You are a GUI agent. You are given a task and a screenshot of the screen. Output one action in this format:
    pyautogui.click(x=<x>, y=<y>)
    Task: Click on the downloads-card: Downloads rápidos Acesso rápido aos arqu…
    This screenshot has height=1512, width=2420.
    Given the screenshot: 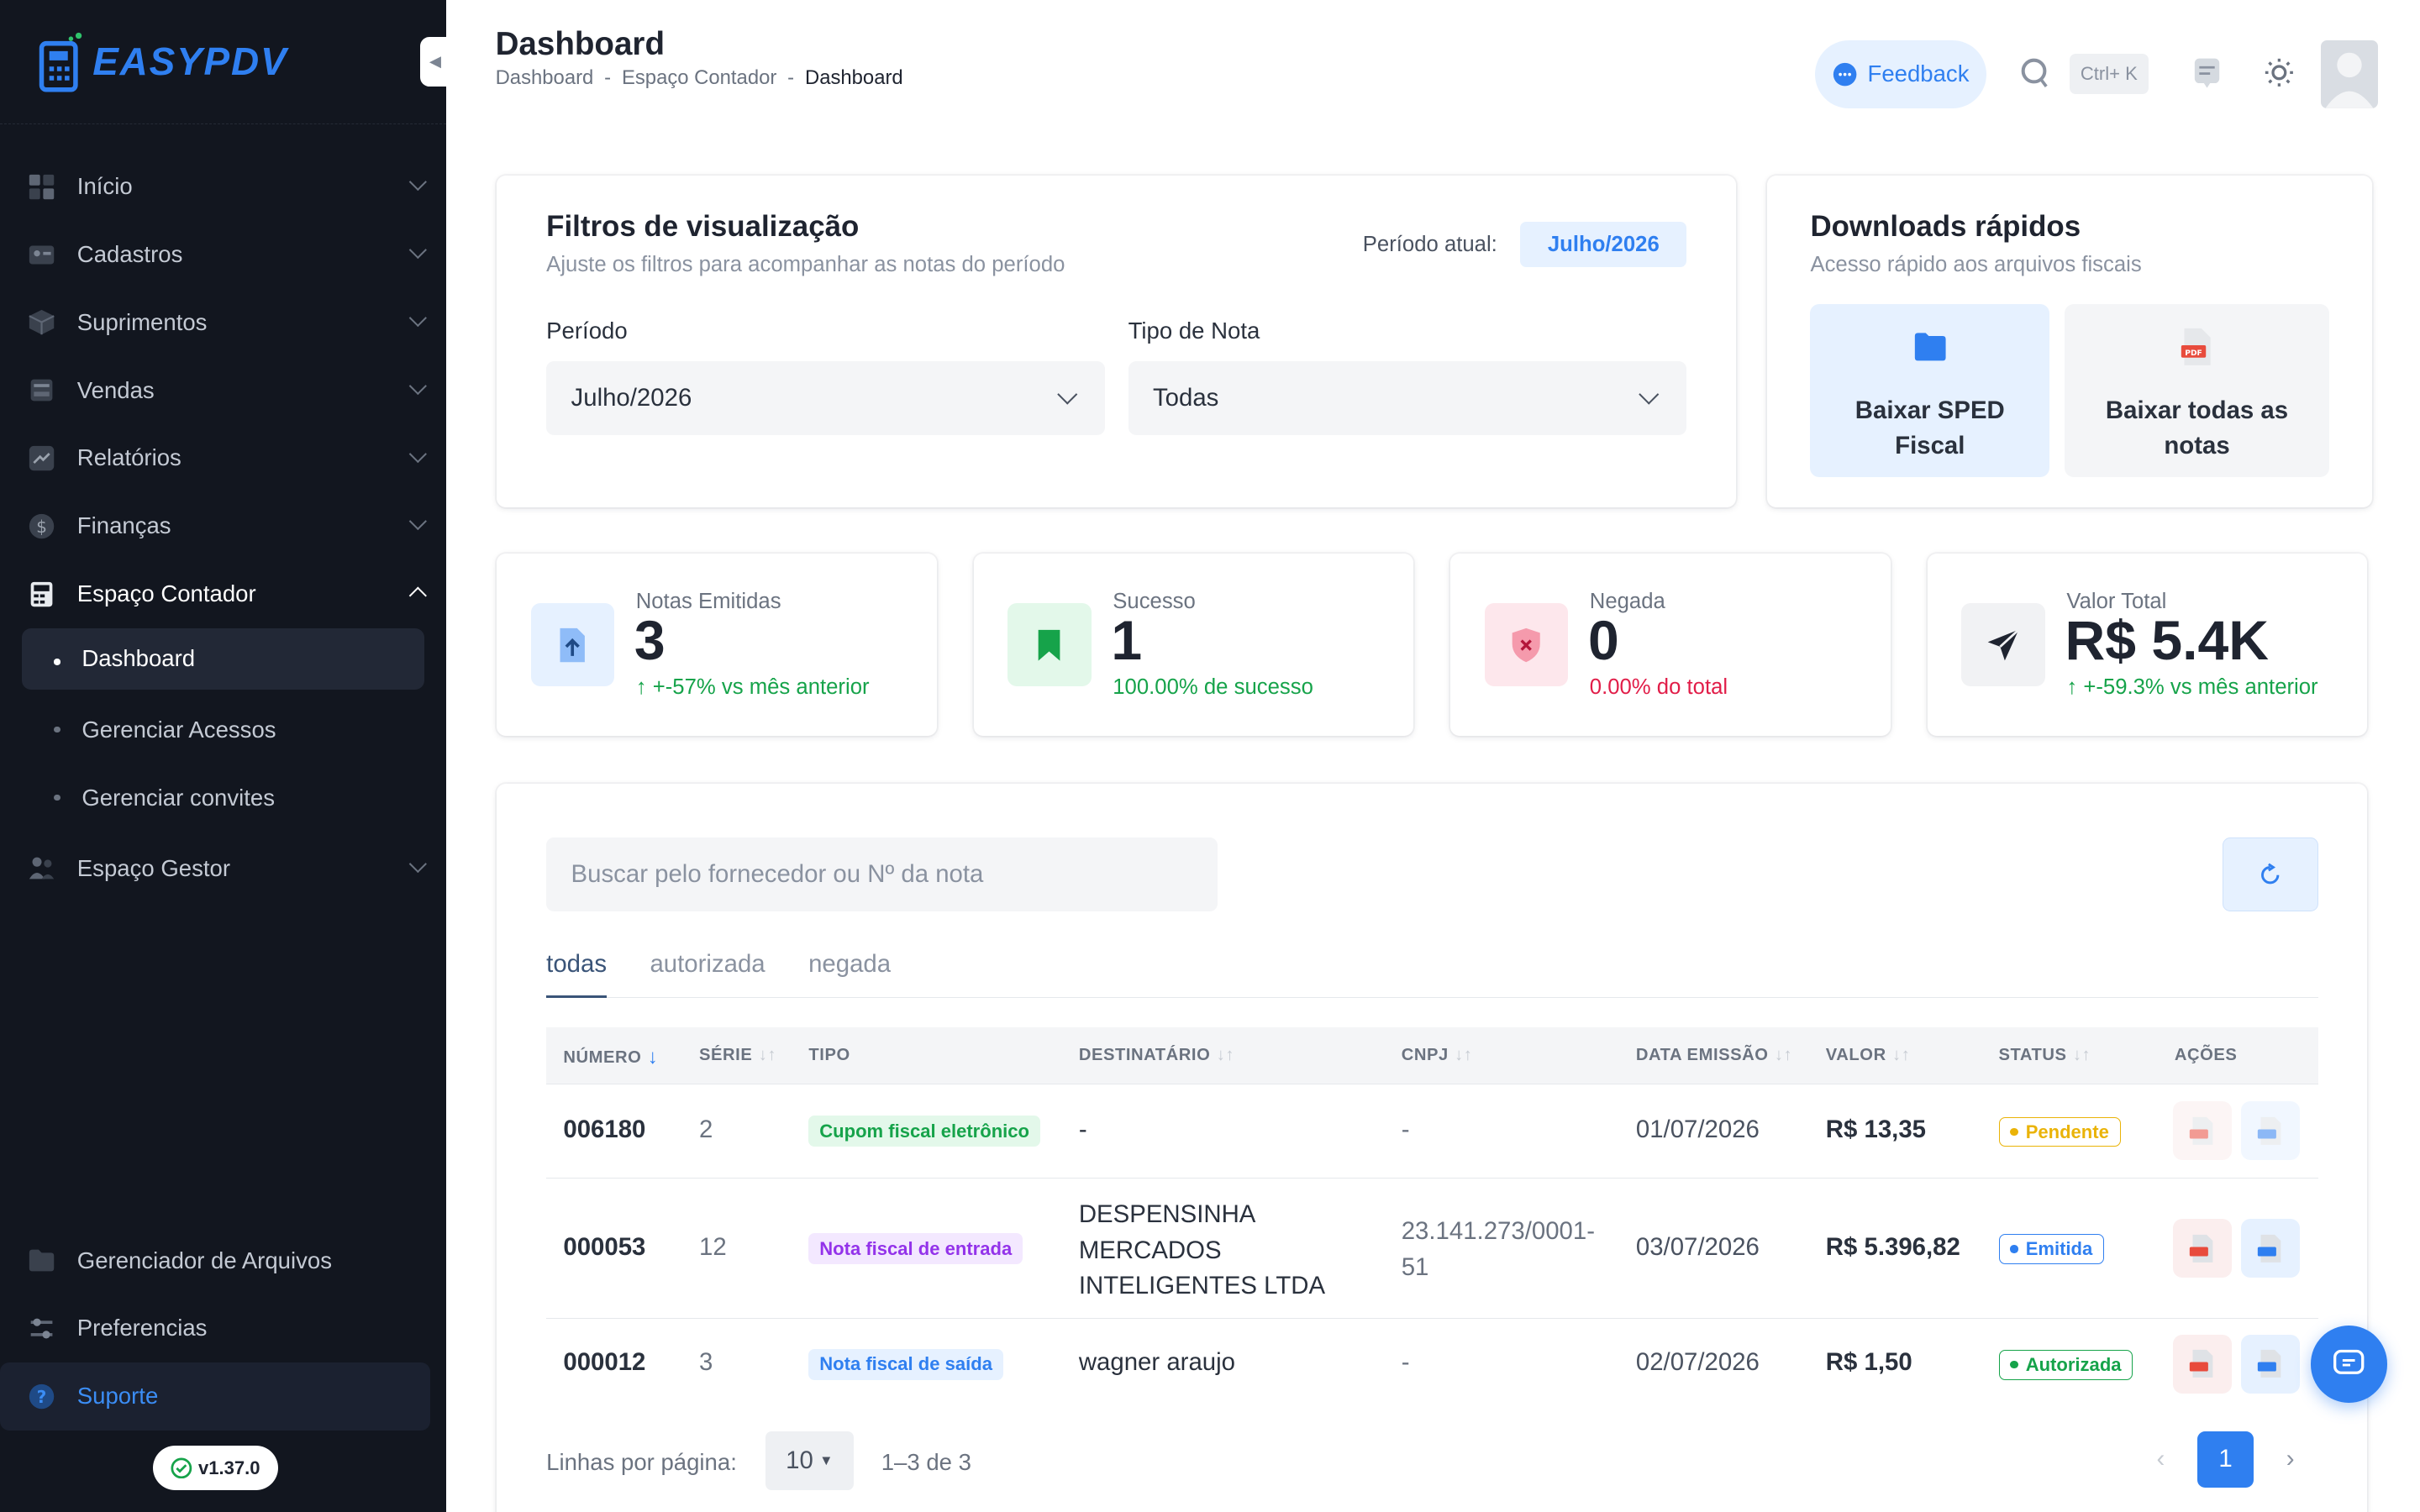 What is the action you would take?
    pyautogui.click(x=2069, y=342)
    